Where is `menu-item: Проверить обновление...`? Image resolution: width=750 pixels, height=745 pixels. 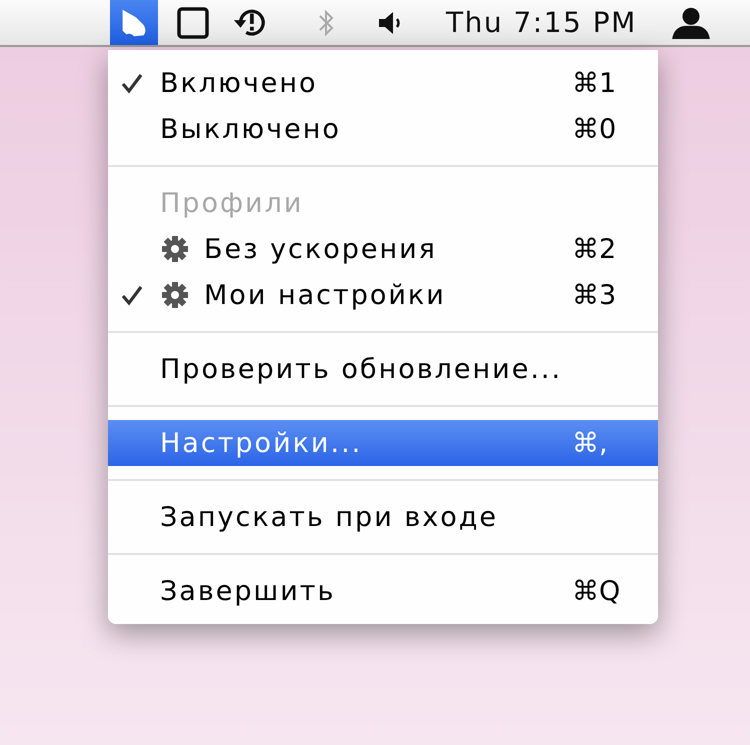 menu-item: Проверить обновление... is located at coordinates (383, 369).